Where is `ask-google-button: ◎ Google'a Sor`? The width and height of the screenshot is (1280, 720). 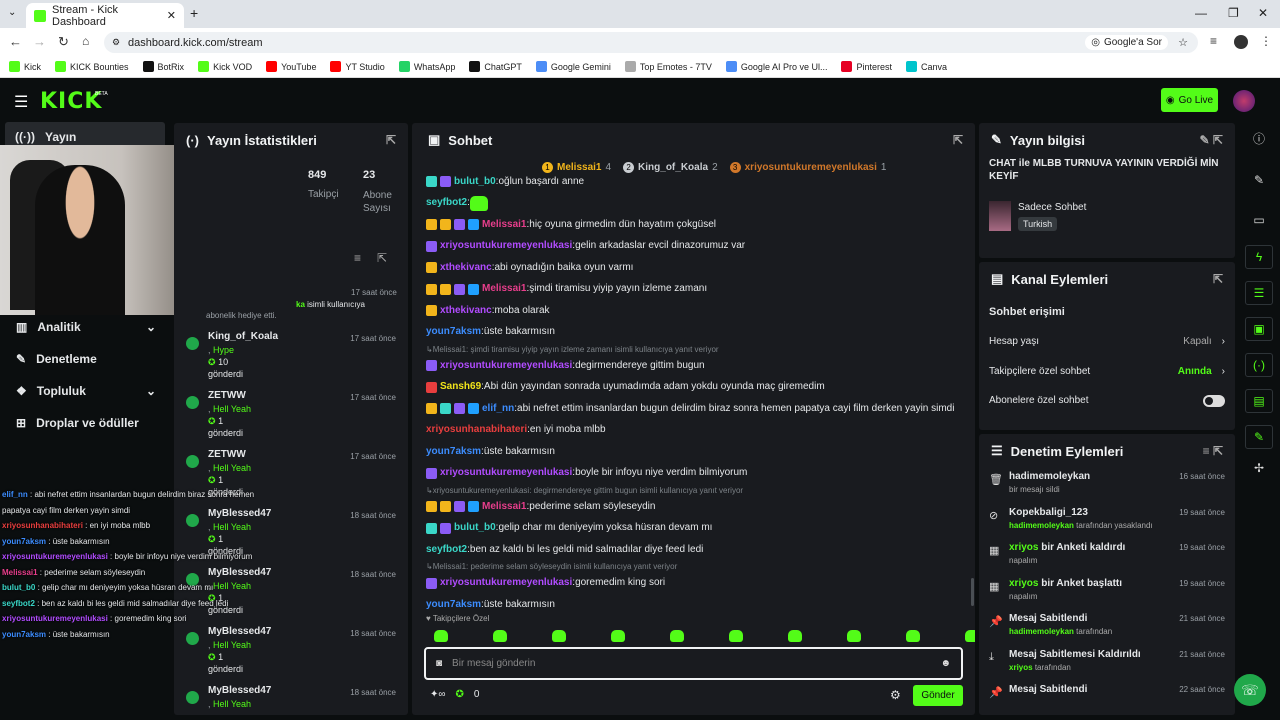 ask-google-button: ◎ Google'a Sor is located at coordinates (1126, 42).